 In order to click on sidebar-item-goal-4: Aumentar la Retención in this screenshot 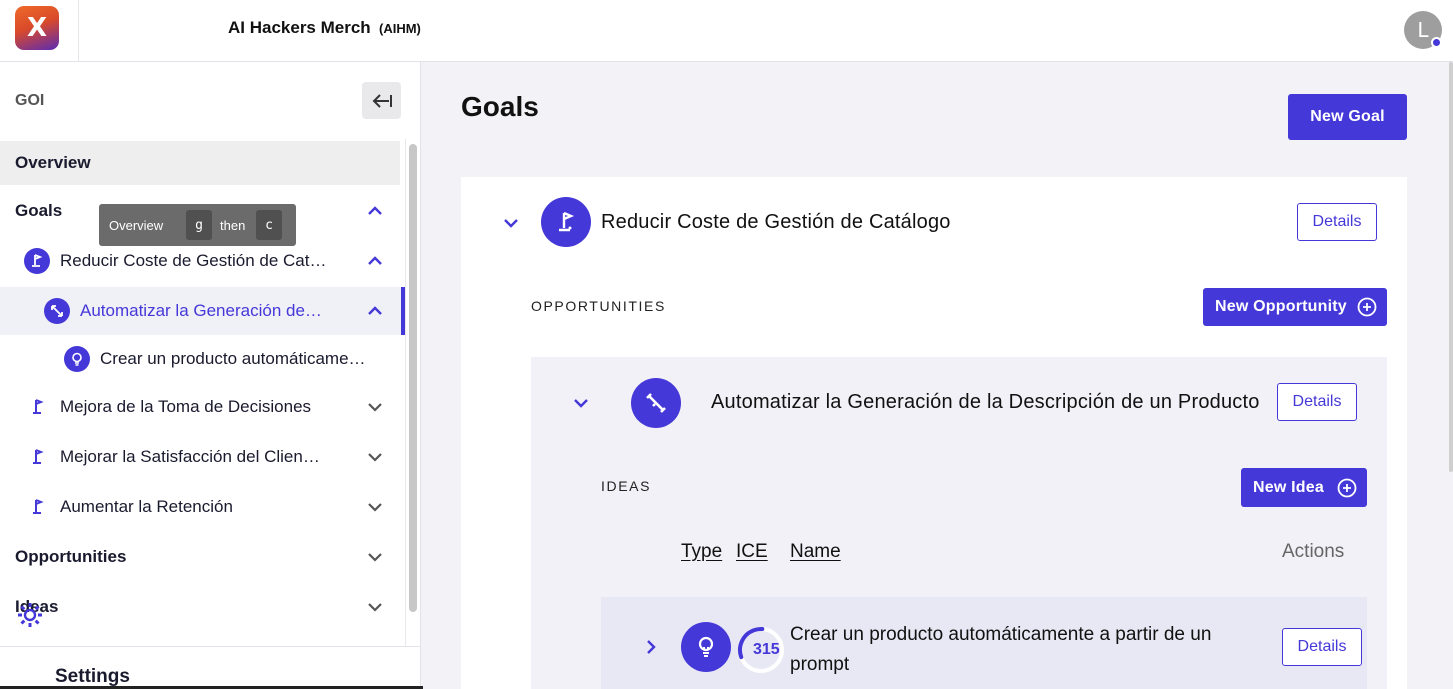, I will do `click(200, 507)`.